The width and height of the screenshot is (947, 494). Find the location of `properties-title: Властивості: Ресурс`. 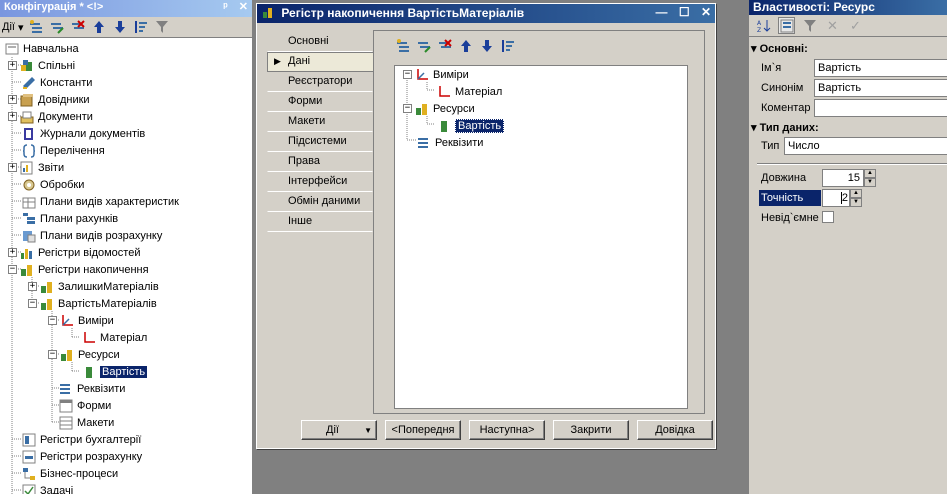

properties-title: Властивості: Ресурс is located at coordinates (814, 7).